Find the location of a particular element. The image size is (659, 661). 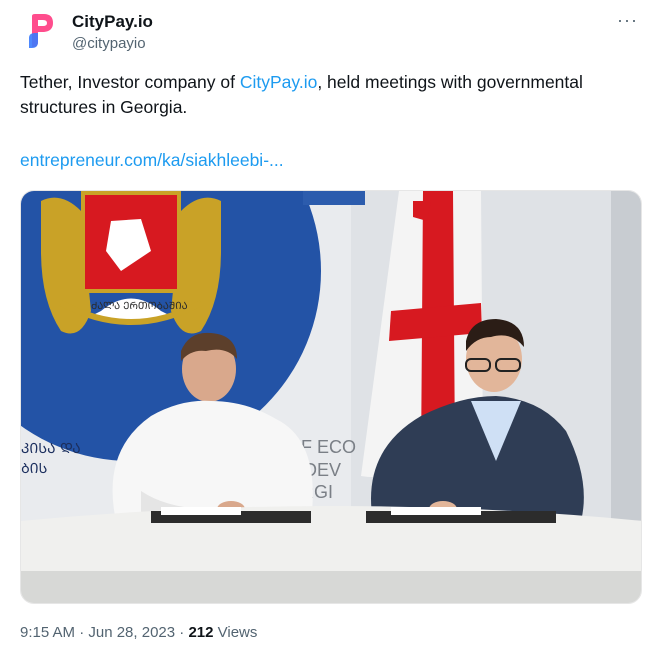

wall-text-left-2: ᲑᲘᲡ is located at coordinates (34, 469).